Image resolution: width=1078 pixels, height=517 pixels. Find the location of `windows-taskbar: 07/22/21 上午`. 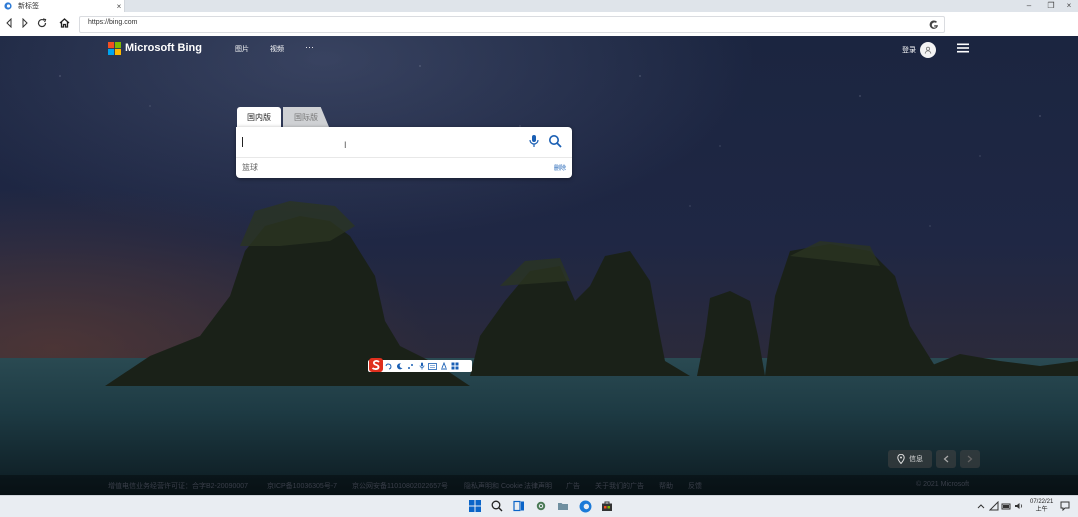

windows-taskbar: 07/22/21 上午 is located at coordinates (539, 506).